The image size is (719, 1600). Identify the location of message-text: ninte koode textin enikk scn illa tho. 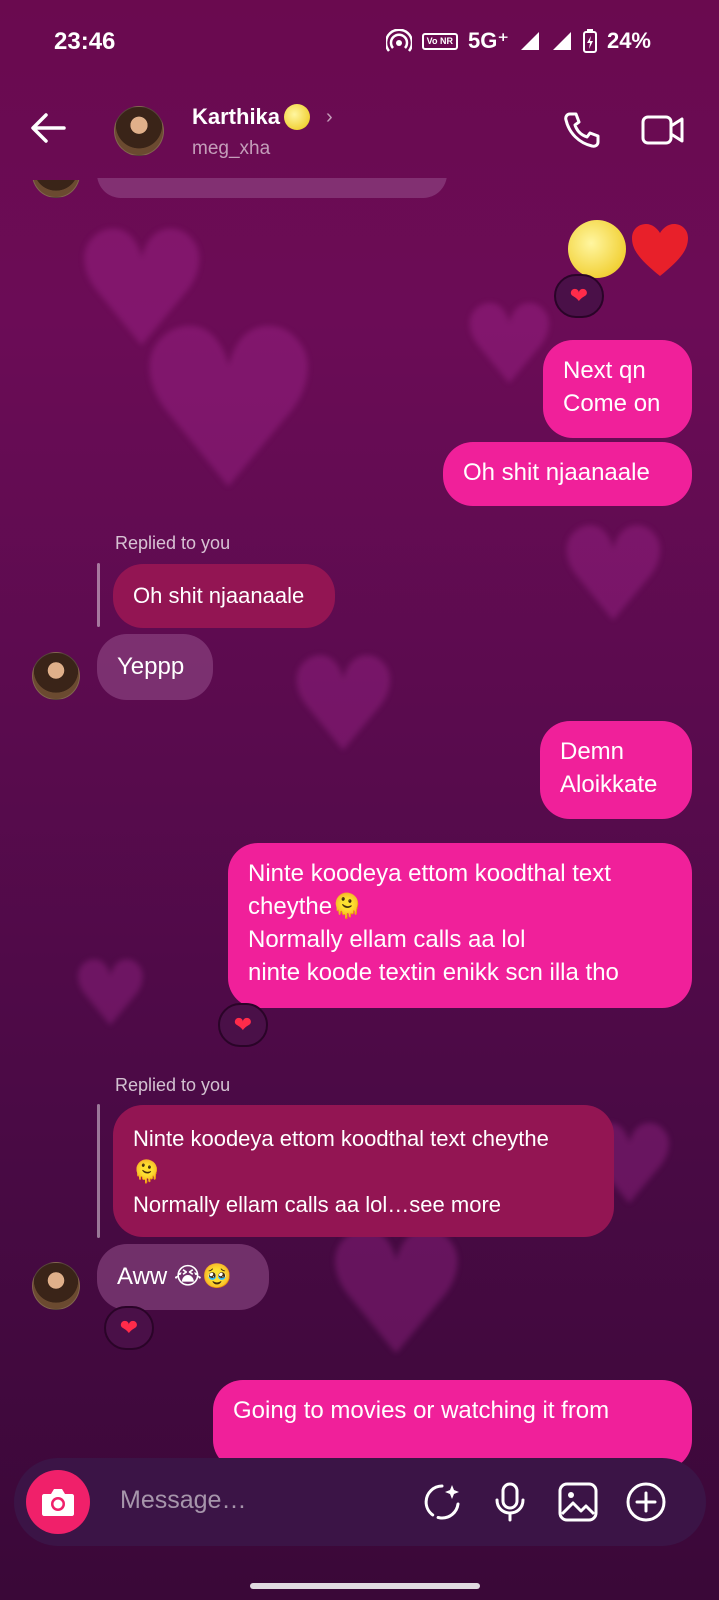
(433, 972).